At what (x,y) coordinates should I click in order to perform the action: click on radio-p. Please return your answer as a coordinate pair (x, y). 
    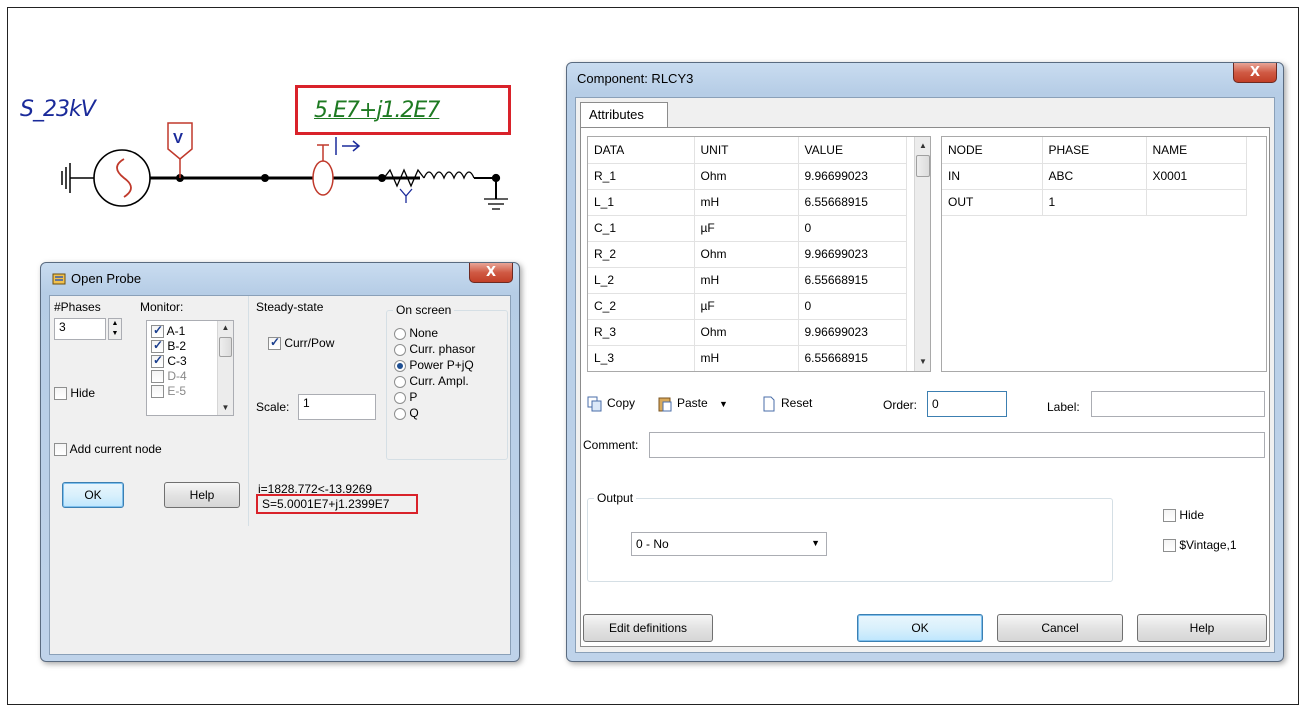
    Looking at the image, I should click on (400, 397).